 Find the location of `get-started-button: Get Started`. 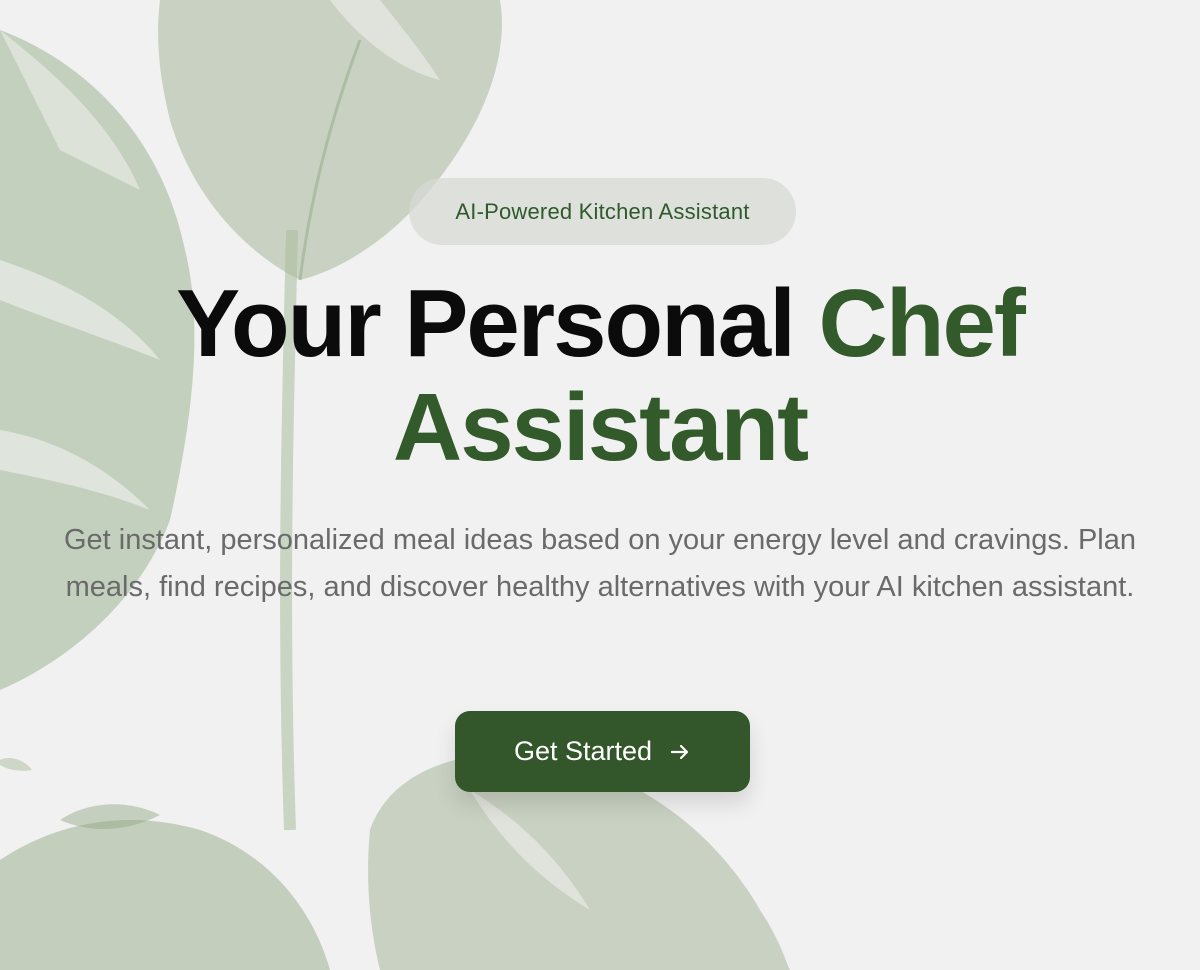

get-started-button: Get Started is located at coordinates (602, 751).